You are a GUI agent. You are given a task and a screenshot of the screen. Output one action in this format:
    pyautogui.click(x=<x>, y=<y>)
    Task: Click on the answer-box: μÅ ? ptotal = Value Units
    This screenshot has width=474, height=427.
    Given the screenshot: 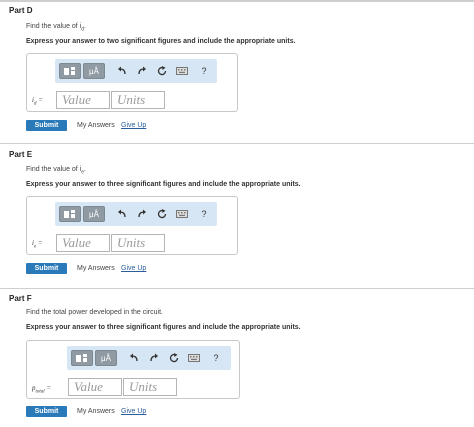 What is the action you would take?
    pyautogui.click(x=133, y=369)
    